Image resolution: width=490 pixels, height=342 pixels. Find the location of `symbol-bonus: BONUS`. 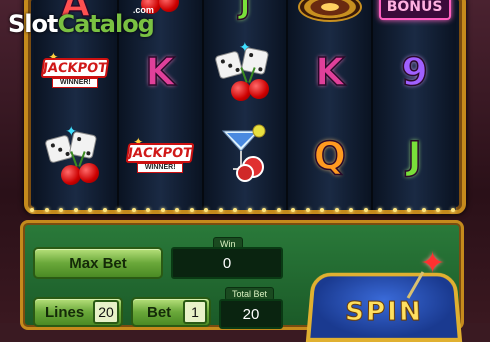

symbol-bonus: BONUS is located at coordinates (414, 11).